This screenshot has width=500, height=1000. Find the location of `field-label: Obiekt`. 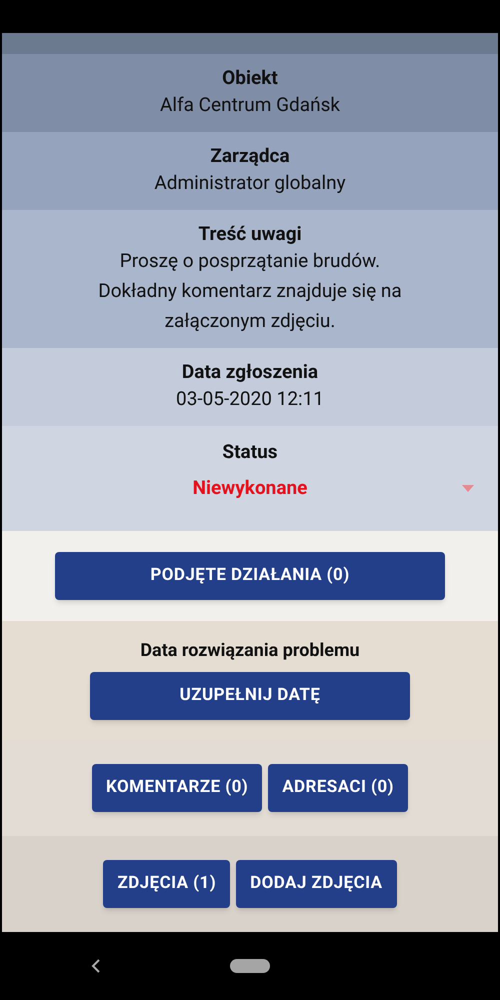

field-label: Obiekt is located at coordinates (250, 78).